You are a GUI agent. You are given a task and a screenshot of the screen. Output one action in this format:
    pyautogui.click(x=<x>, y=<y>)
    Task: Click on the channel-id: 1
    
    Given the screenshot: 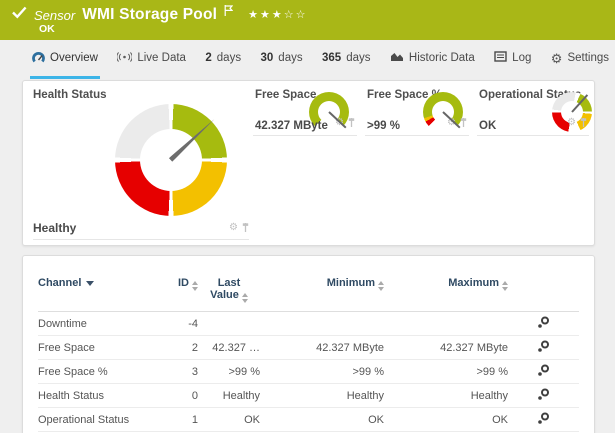 What is the action you would take?
    pyautogui.click(x=194, y=419)
    